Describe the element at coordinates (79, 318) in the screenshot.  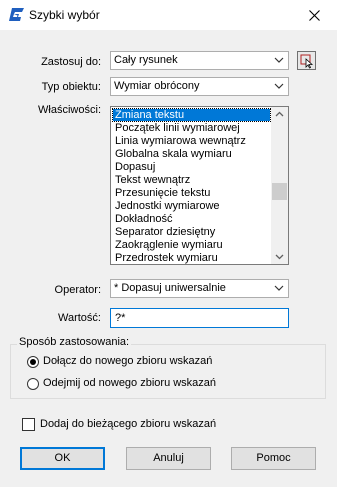
I see `value-label: Wartość:` at that location.